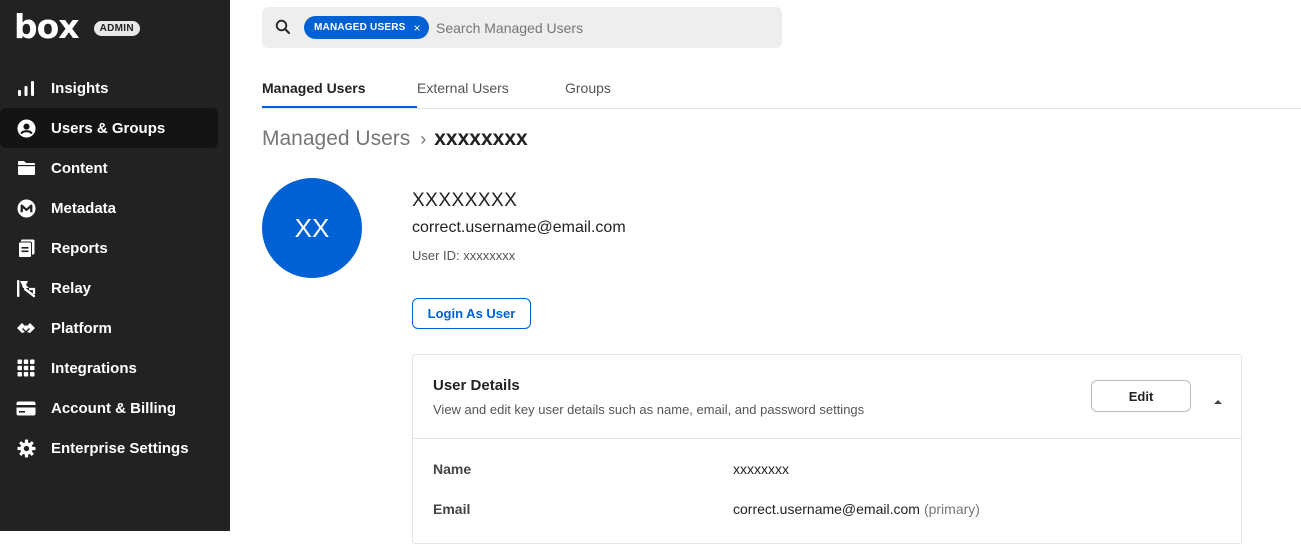  Describe the element at coordinates (113, 408) in the screenshot. I see `sidebar-item-label: Account & Billing` at that location.